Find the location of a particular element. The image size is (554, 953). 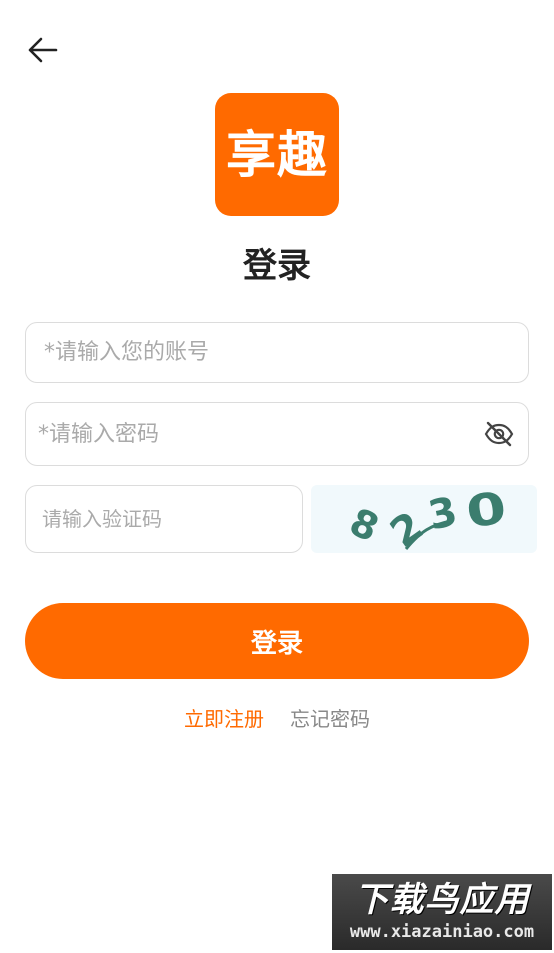

app-logo: 享趣 is located at coordinates (277, 154).